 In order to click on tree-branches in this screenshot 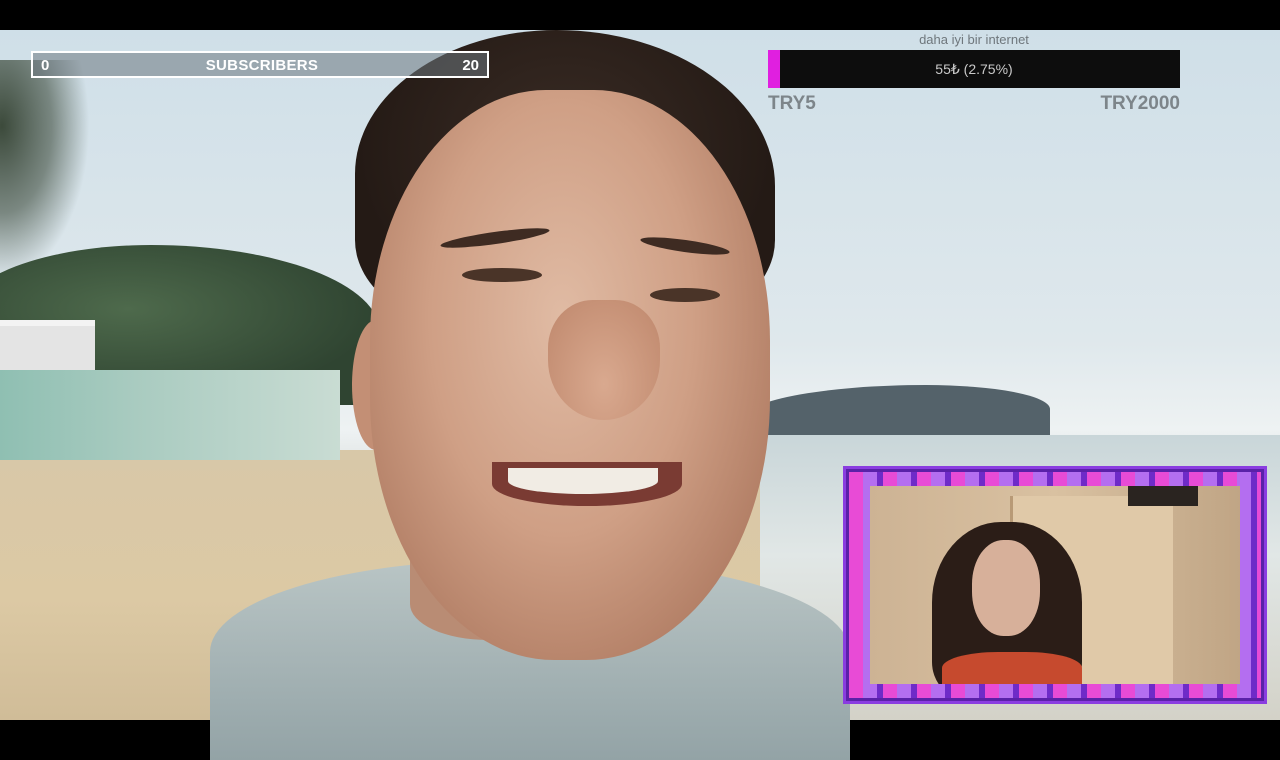, I will do `click(45, 170)`.